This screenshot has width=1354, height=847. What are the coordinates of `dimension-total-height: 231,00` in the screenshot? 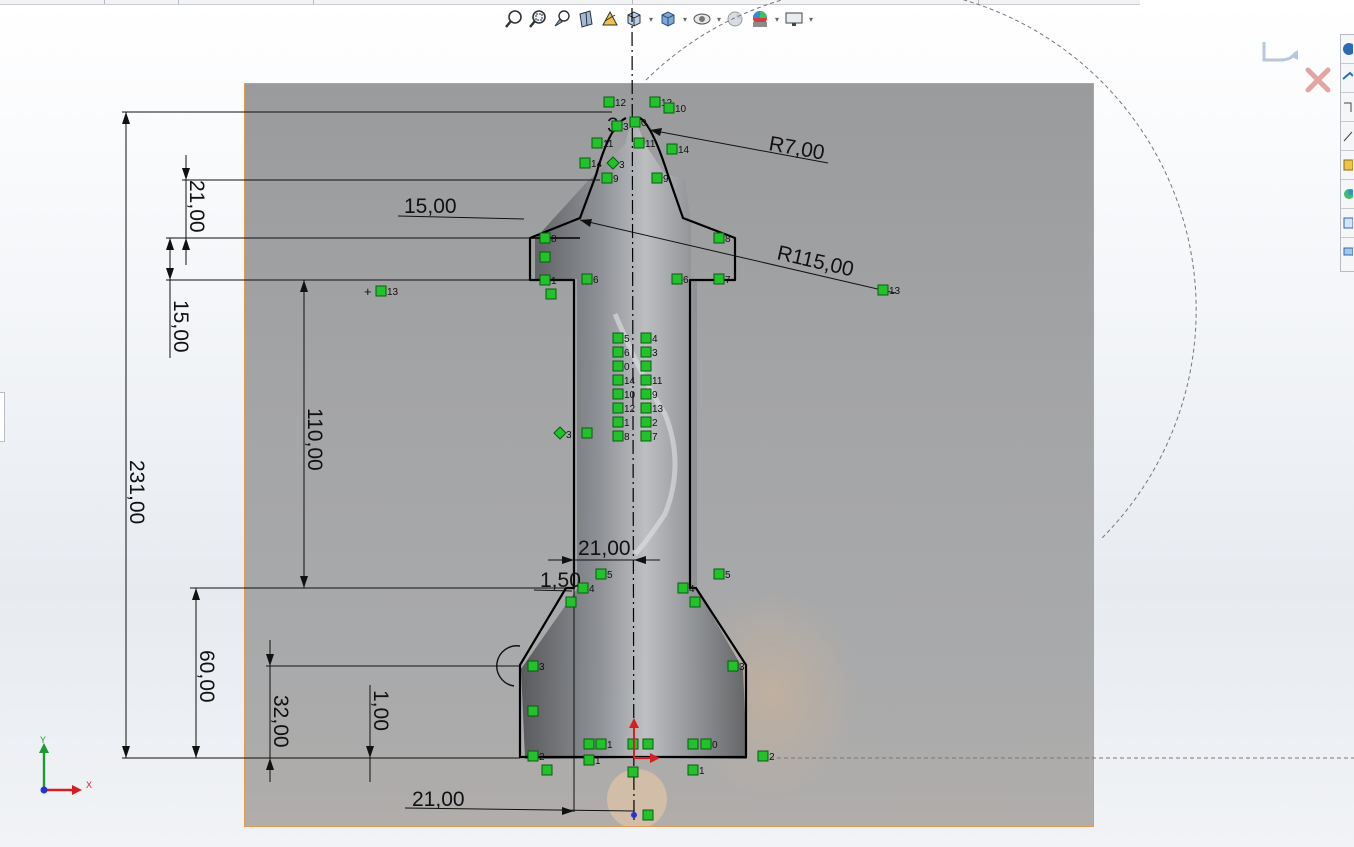 It's located at (136, 492).